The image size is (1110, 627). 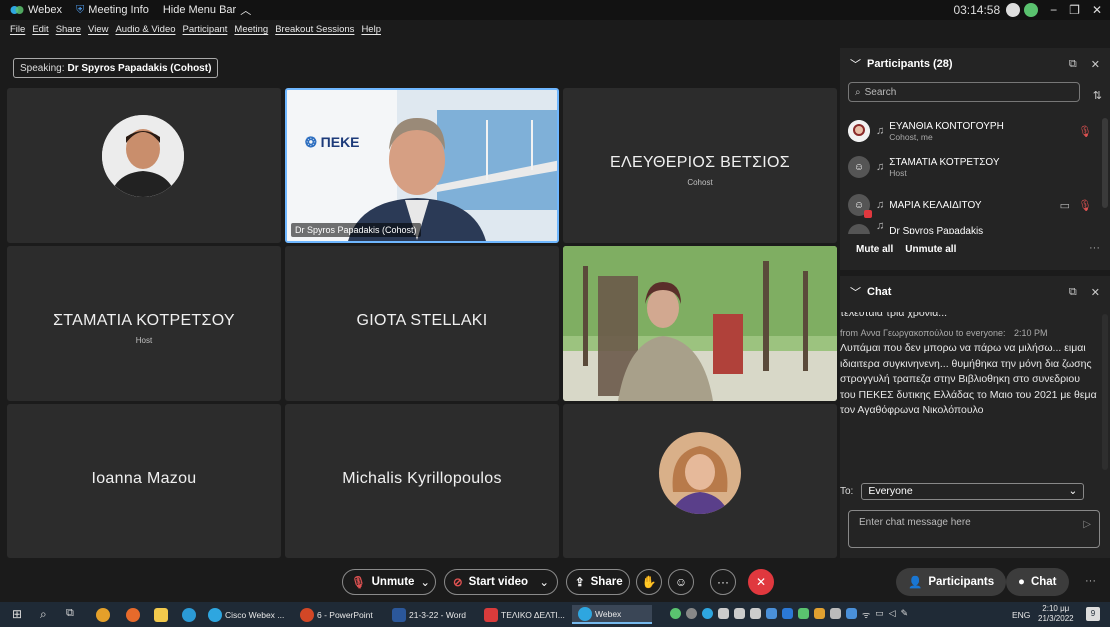 What do you see at coordinates (345, 614) in the screenshot?
I see `taskbar-label: 6 - PowerPoint` at bounding box center [345, 614].